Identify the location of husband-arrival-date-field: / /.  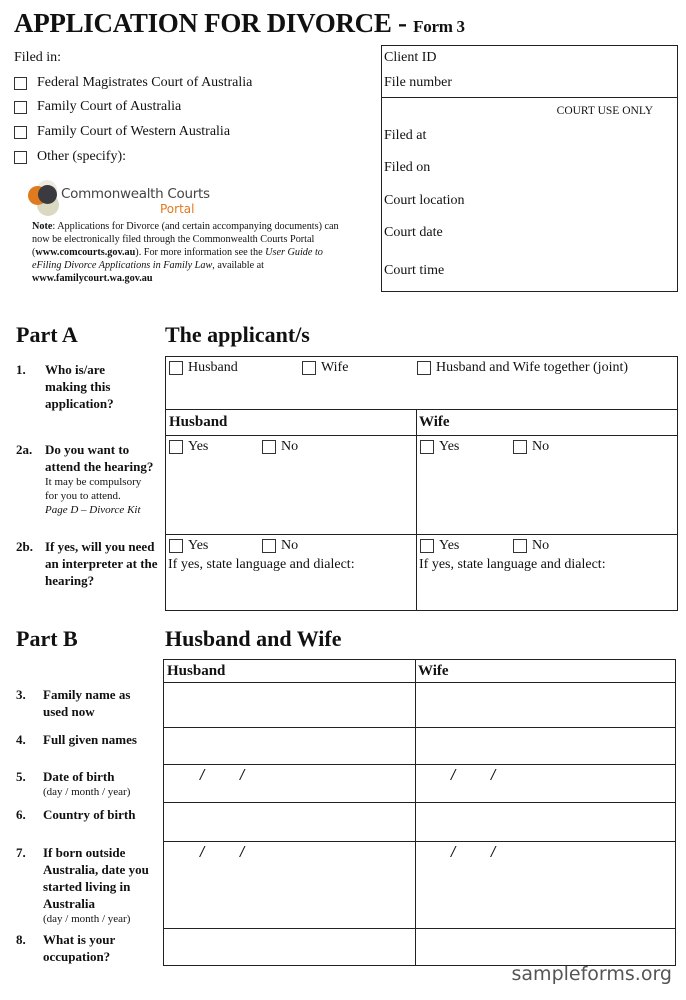
(289, 885).